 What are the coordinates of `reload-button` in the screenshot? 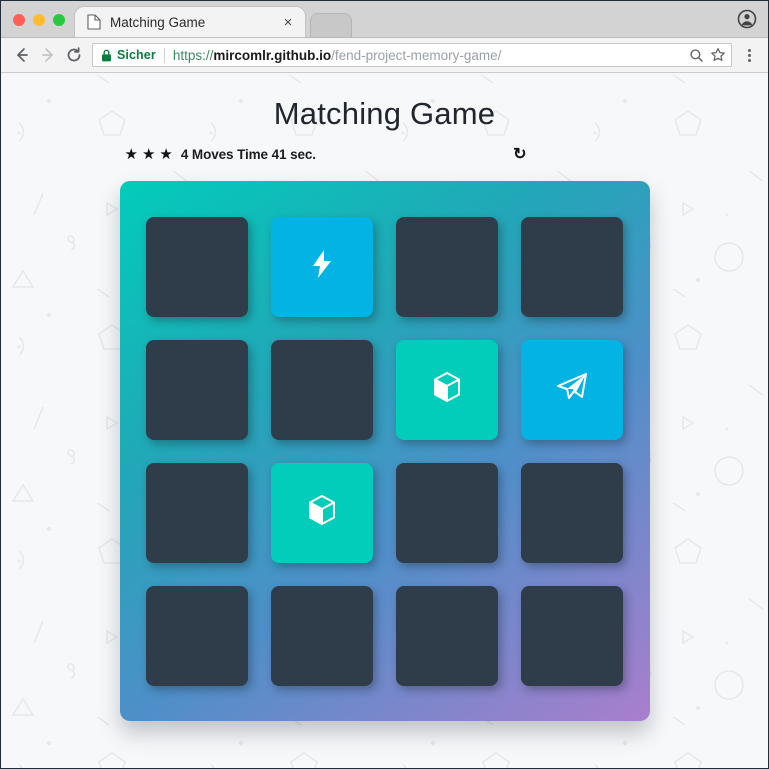 It's located at (74, 55).